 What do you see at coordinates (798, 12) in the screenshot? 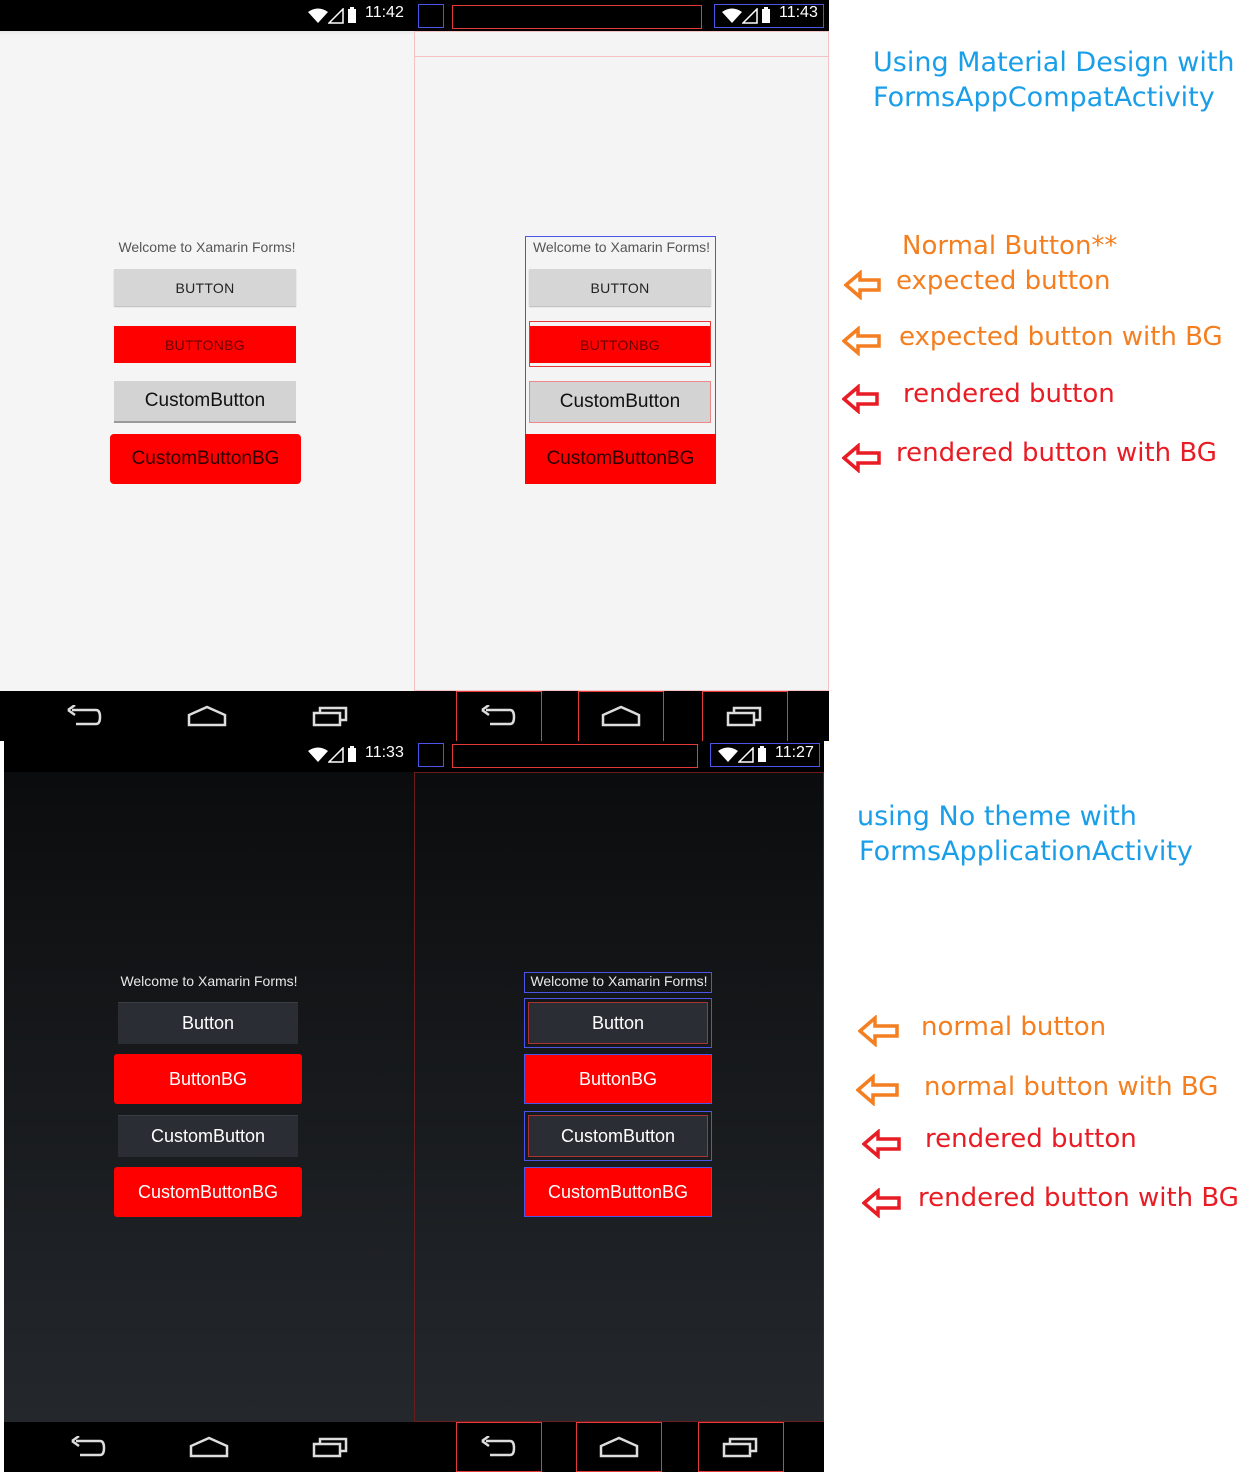
I see `status-clock: 11:43` at bounding box center [798, 12].